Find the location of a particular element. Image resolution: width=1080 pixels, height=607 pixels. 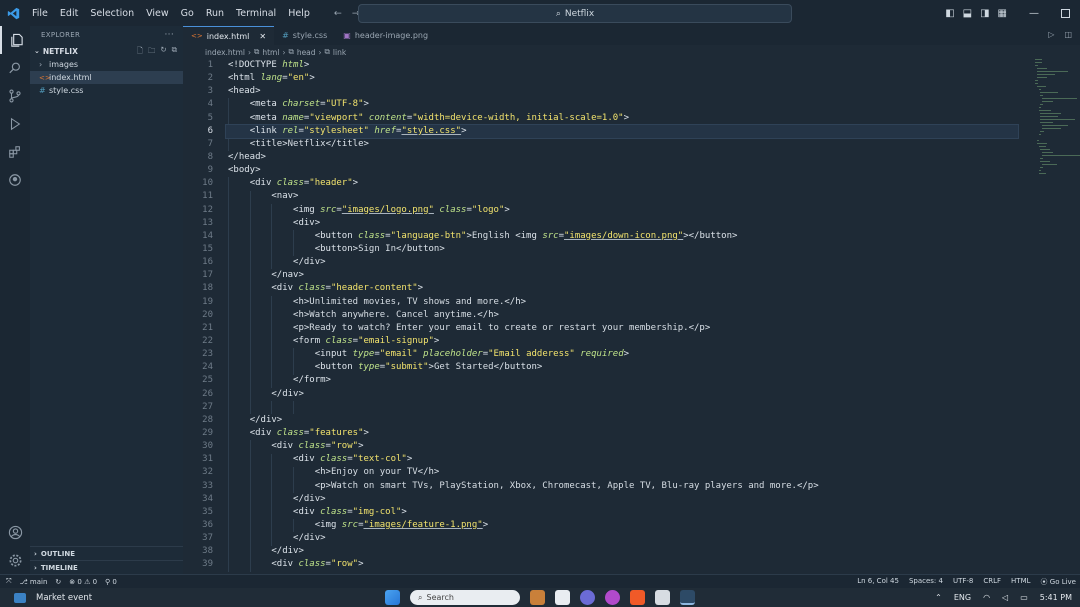

close-icon: ✕ is located at coordinates (262, 36).